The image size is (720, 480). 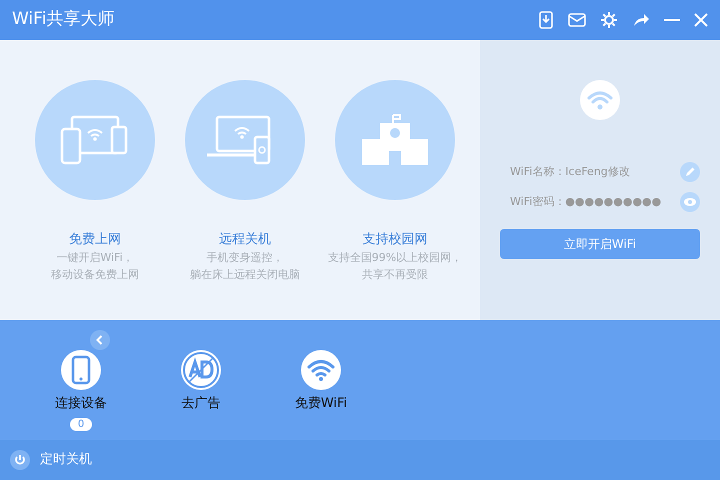 I want to click on phone-icon, so click(x=81, y=370).